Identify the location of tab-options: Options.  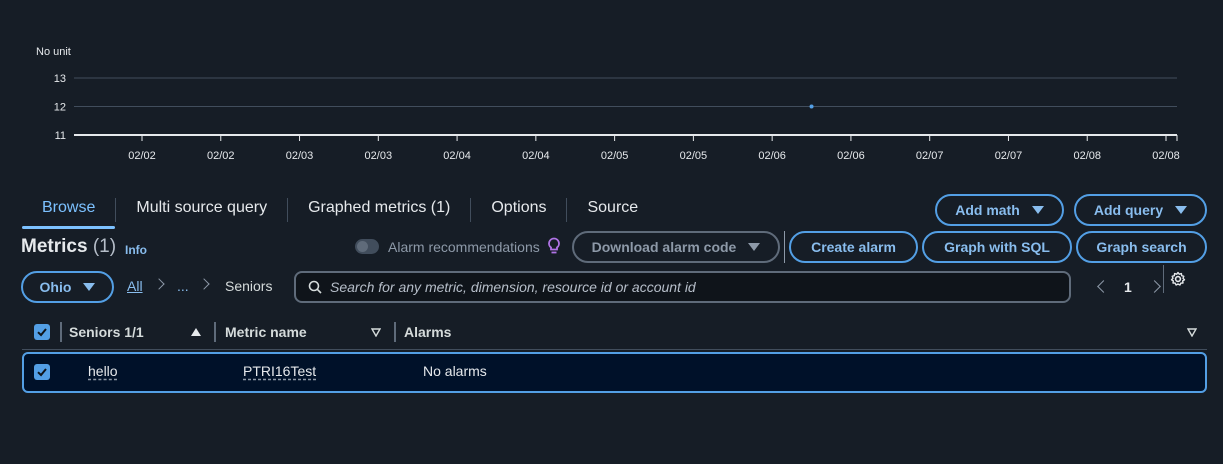
(518, 210).